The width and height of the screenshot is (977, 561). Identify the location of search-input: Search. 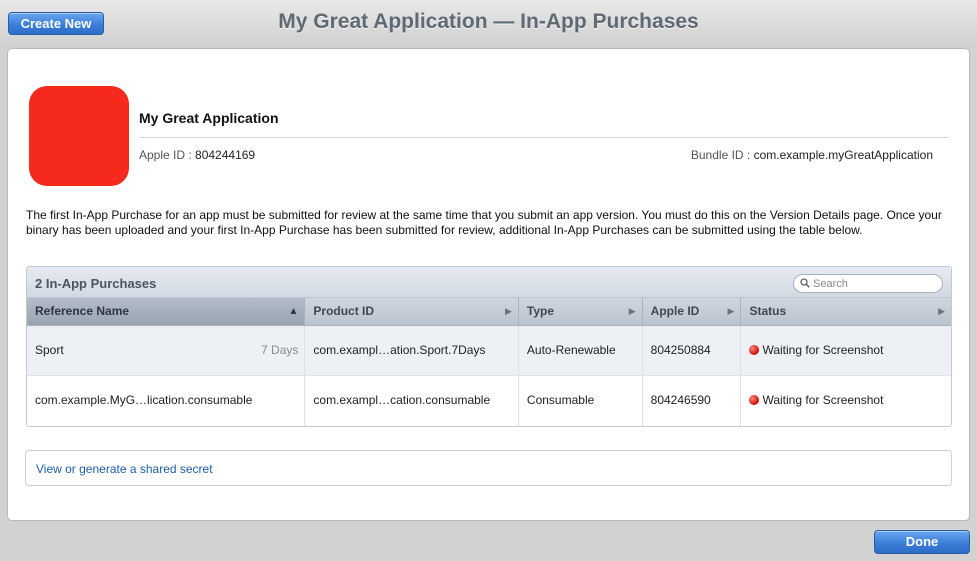
(830, 284).